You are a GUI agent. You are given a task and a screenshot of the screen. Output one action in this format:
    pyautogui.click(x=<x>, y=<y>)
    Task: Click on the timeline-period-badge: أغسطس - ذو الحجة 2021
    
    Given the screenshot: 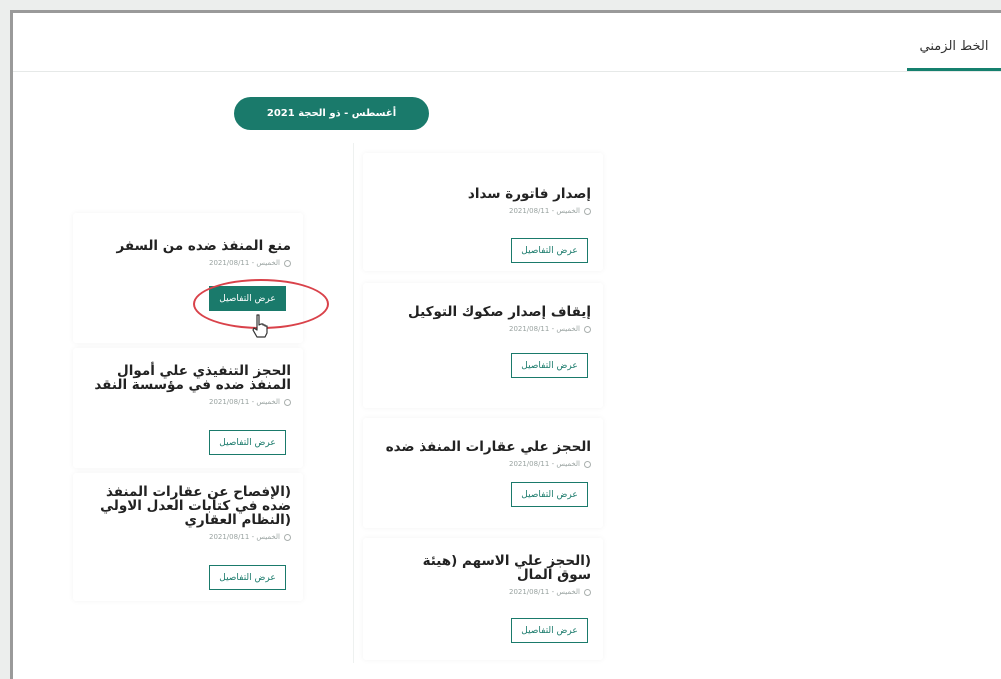 What is the action you would take?
    pyautogui.click(x=331, y=113)
    